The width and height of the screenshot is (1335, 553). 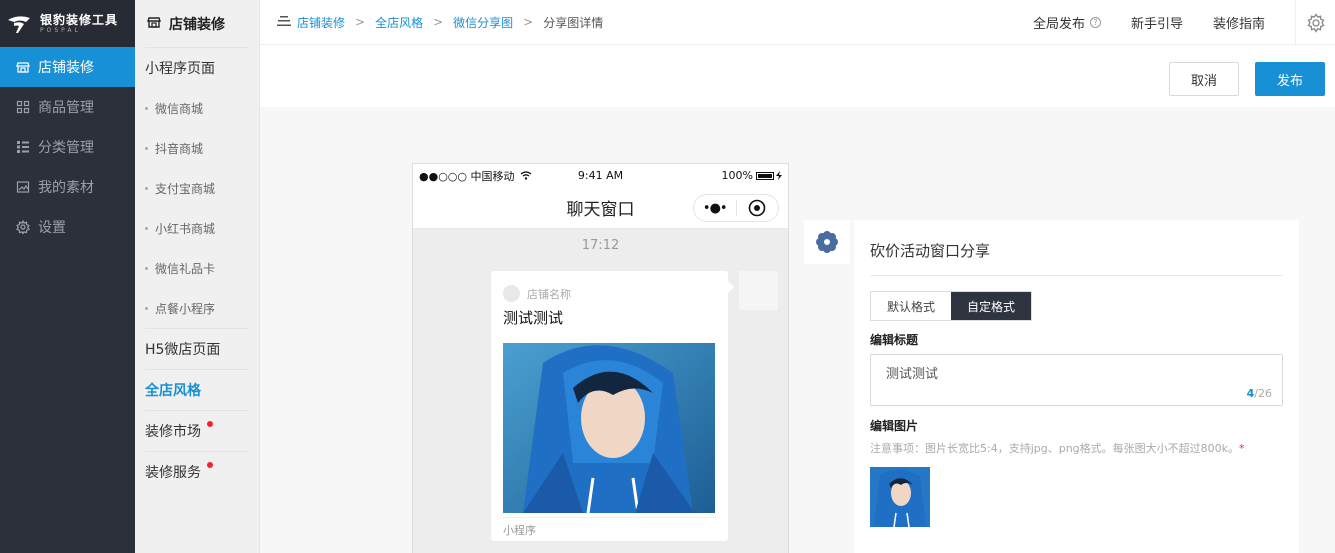 I want to click on divider, so click(x=1076, y=275).